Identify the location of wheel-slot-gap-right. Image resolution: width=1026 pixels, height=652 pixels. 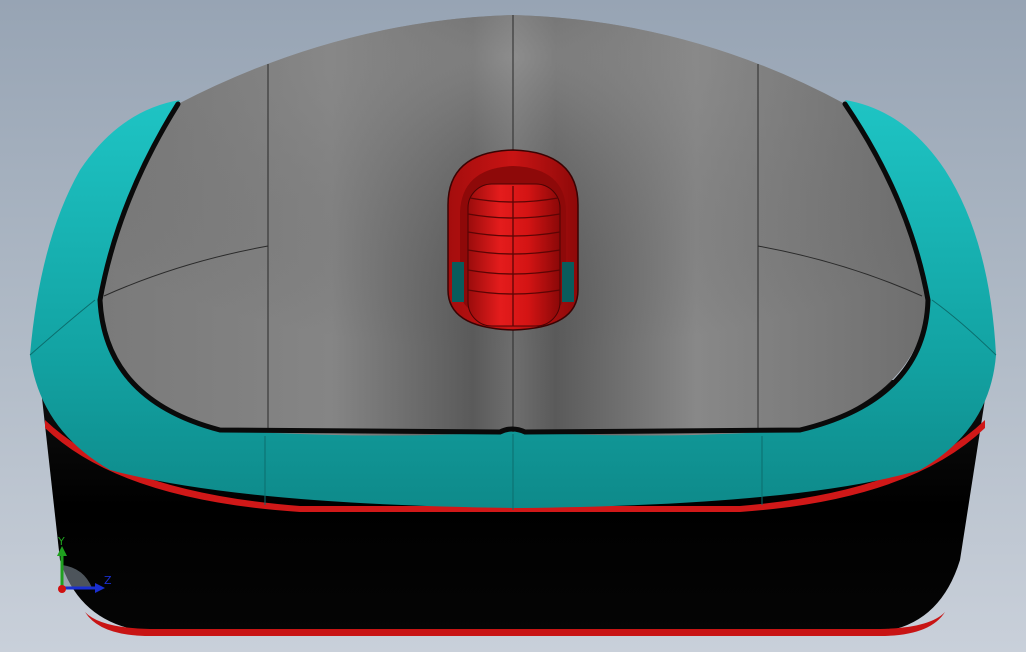
(568, 282).